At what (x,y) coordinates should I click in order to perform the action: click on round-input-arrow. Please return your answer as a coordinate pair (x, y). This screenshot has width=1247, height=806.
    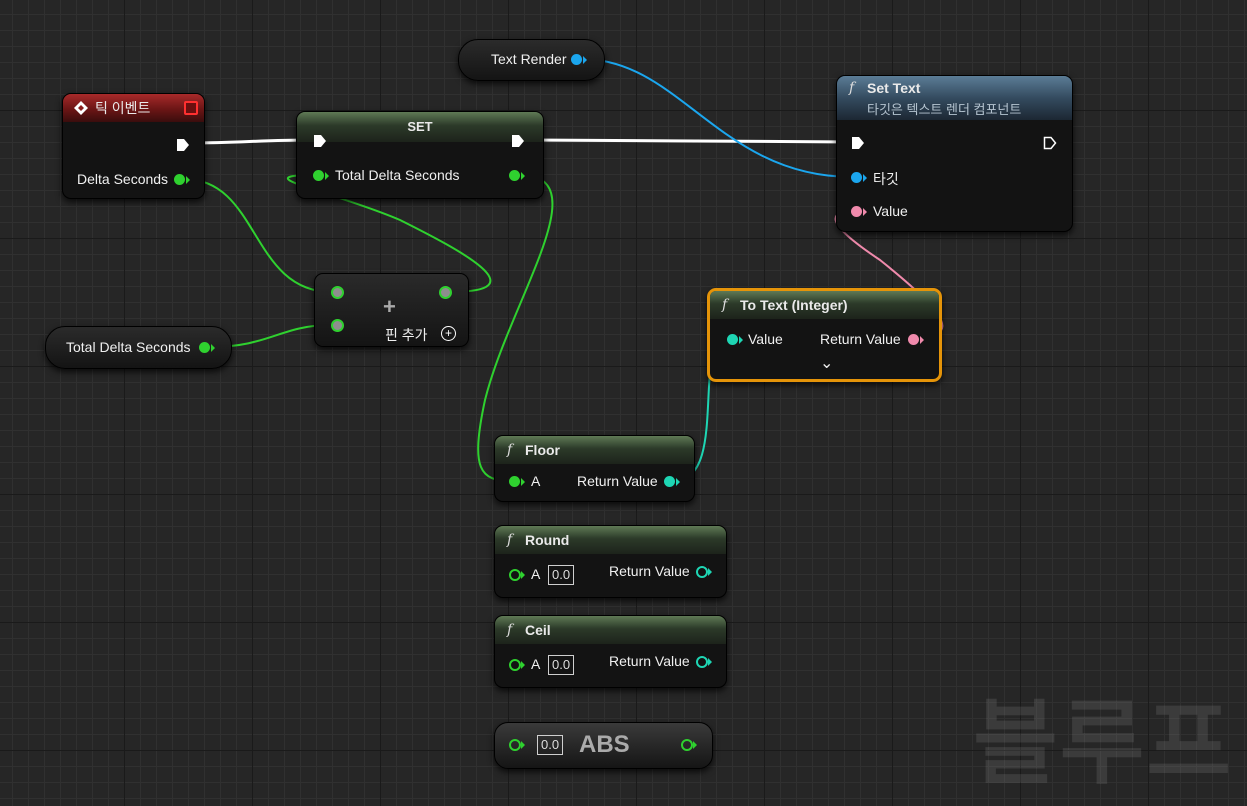
    Looking at the image, I should click on (523, 575).